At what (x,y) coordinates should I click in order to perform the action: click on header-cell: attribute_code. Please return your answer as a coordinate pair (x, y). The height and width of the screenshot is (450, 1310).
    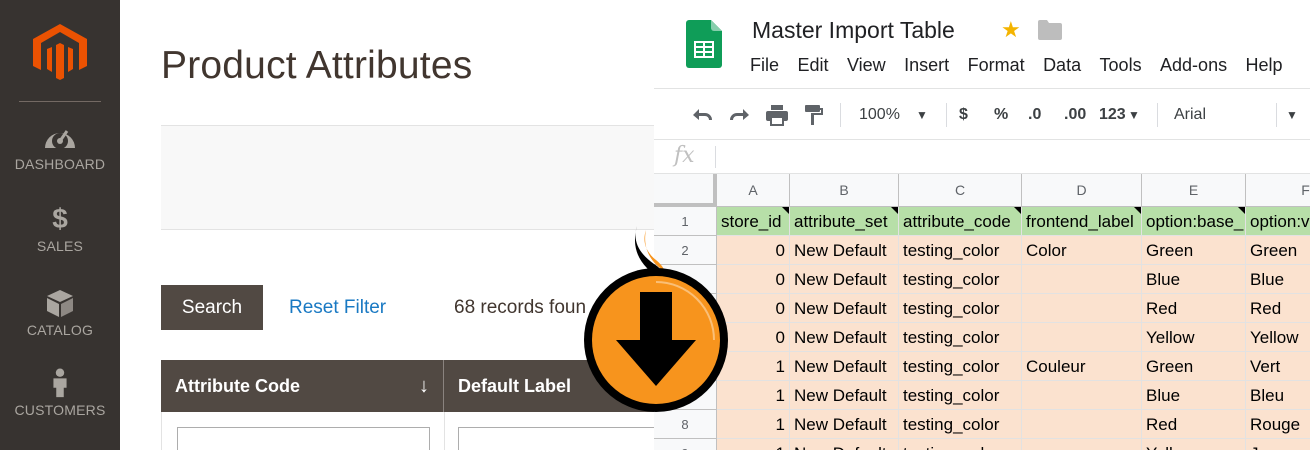
    Looking at the image, I should click on (960, 221).